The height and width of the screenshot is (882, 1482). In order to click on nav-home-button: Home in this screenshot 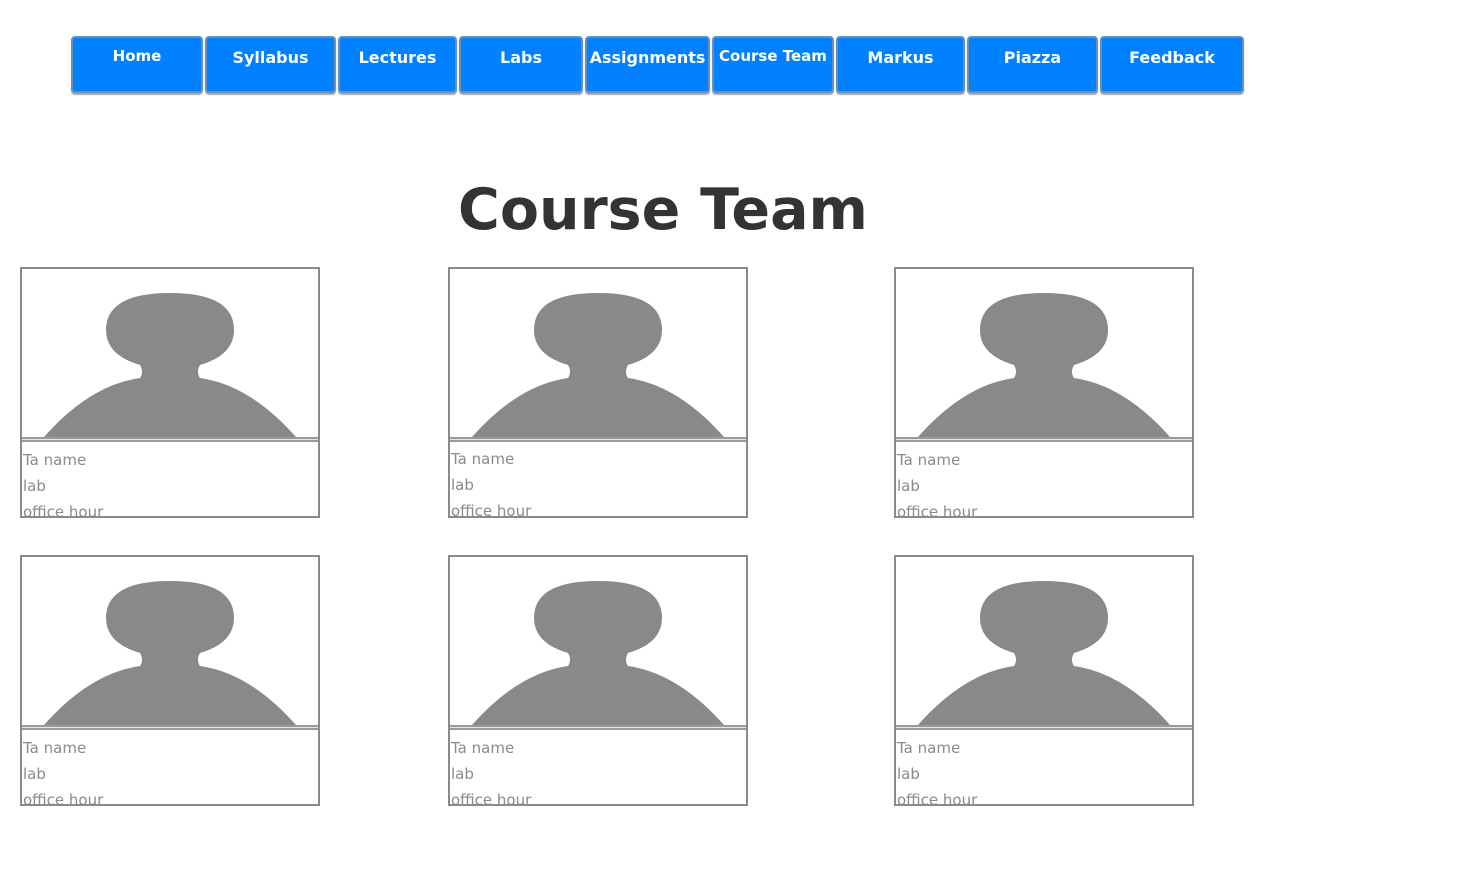, I will do `click(137, 64)`.